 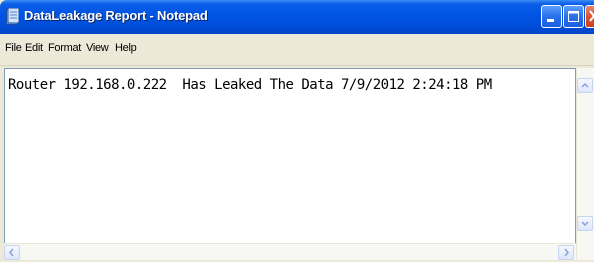 I want to click on arrow-up-icon, so click(x=585, y=85).